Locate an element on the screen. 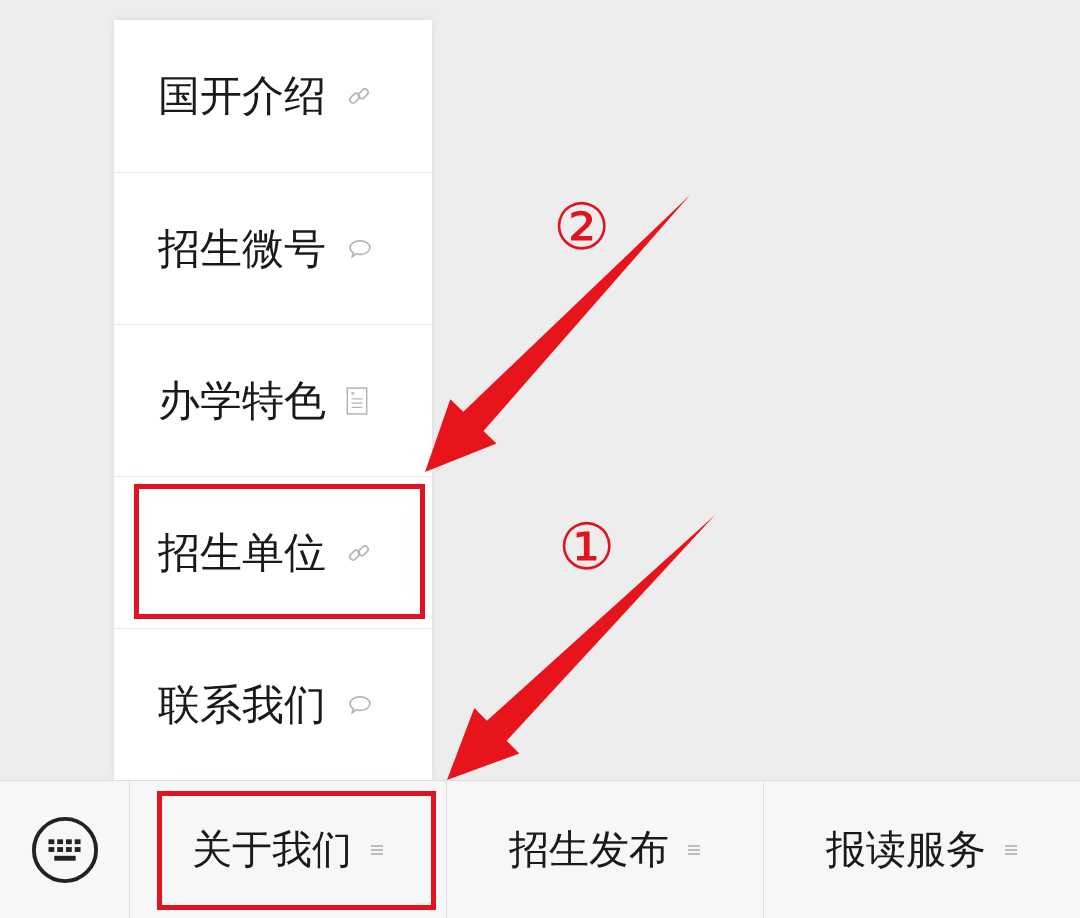 This screenshot has width=1080, height=918. menu-item-label: 国开介绍 is located at coordinates (242, 96).